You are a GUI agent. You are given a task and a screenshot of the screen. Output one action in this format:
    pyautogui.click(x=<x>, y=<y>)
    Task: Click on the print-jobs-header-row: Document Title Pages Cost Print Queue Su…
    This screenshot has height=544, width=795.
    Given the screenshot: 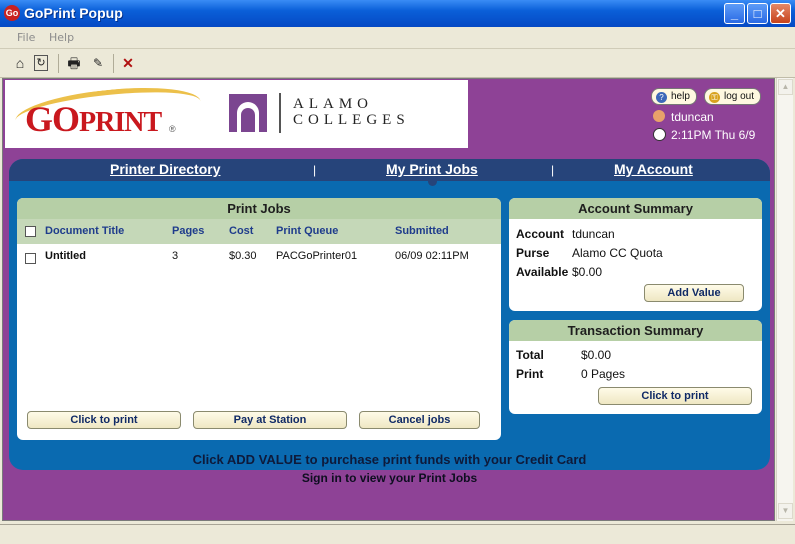 What is the action you would take?
    pyautogui.click(x=259, y=231)
    